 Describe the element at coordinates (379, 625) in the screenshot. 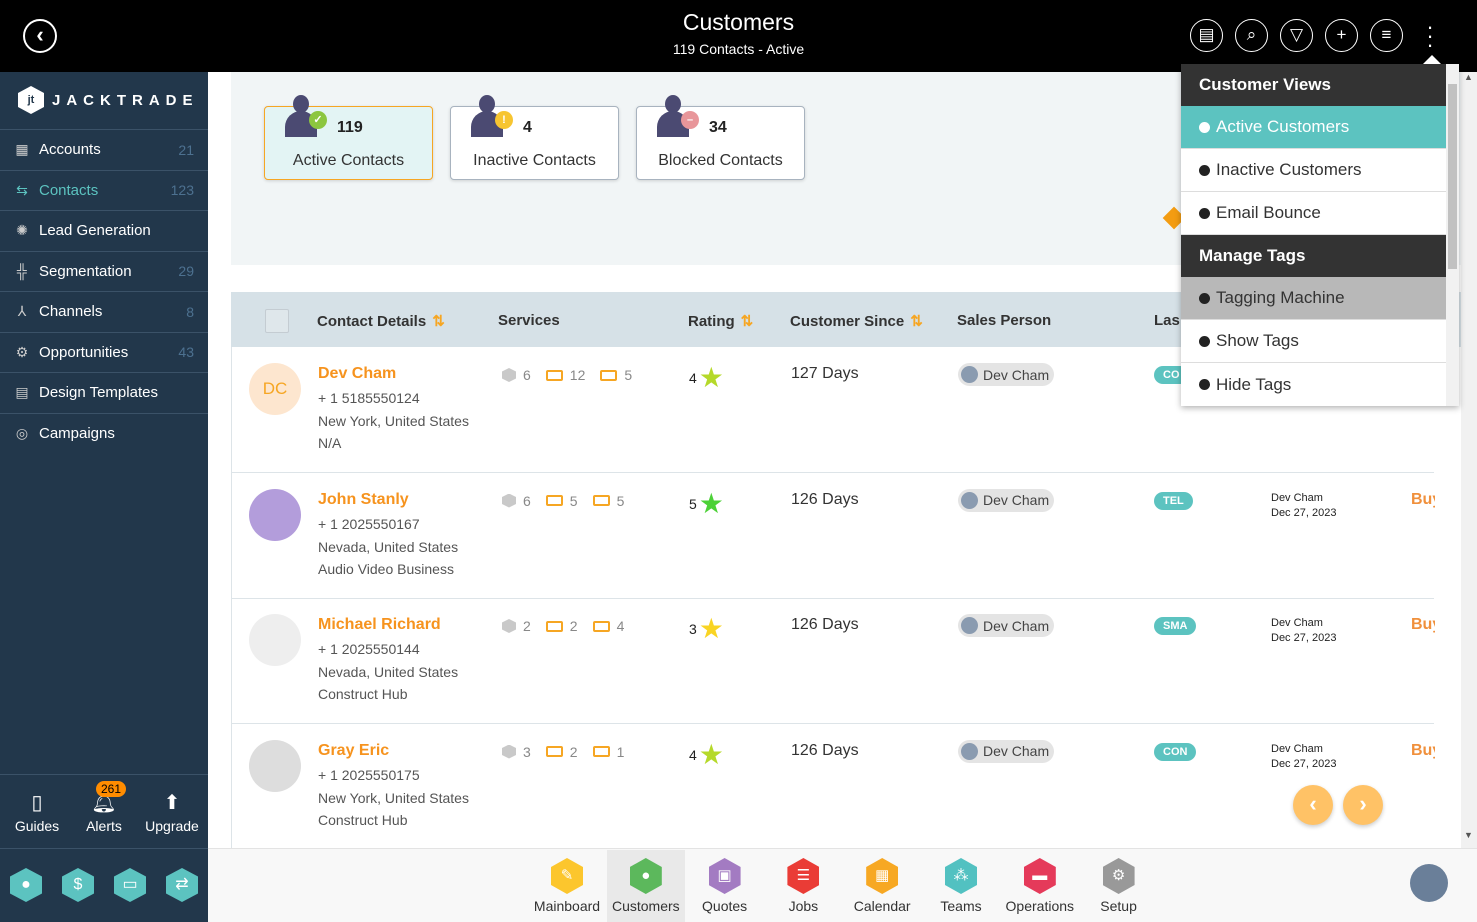

I see `contact-name: Michael Richard` at that location.